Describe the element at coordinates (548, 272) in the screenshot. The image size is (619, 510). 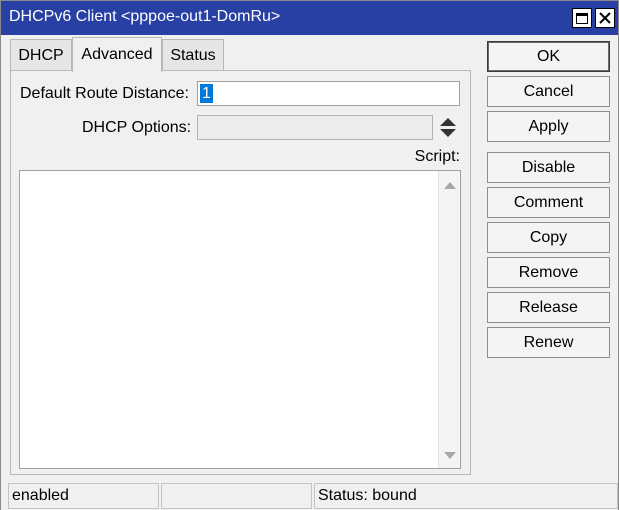
I see `remove-button: Remove` at that location.